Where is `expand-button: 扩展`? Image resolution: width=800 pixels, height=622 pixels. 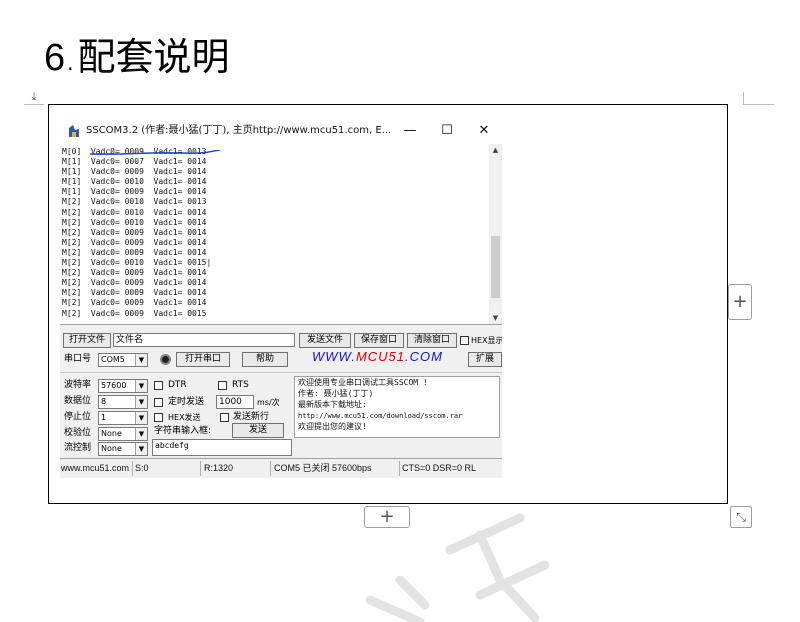 expand-button: 扩展 is located at coordinates (485, 359).